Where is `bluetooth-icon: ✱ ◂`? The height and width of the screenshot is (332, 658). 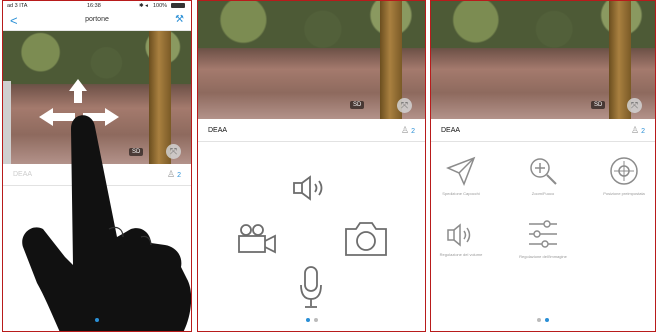
bluetooth-icon: ✱ ◂ is located at coordinates (143, 6).